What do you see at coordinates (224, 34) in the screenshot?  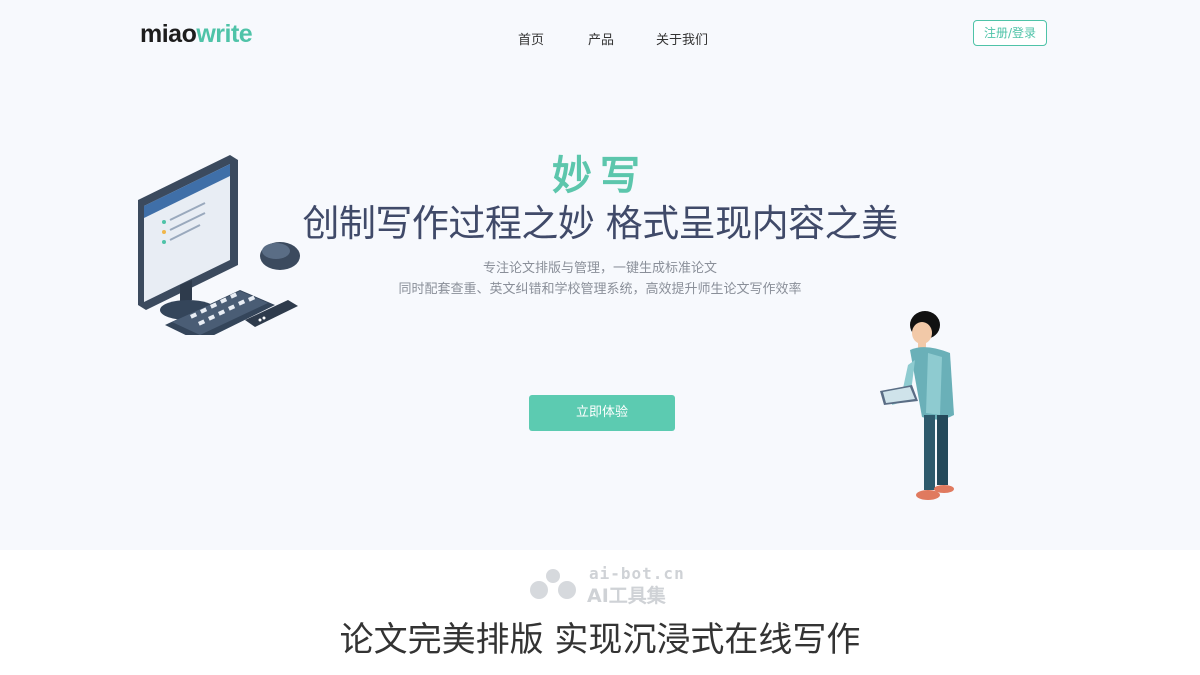 I see `logo-part-write: write` at bounding box center [224, 34].